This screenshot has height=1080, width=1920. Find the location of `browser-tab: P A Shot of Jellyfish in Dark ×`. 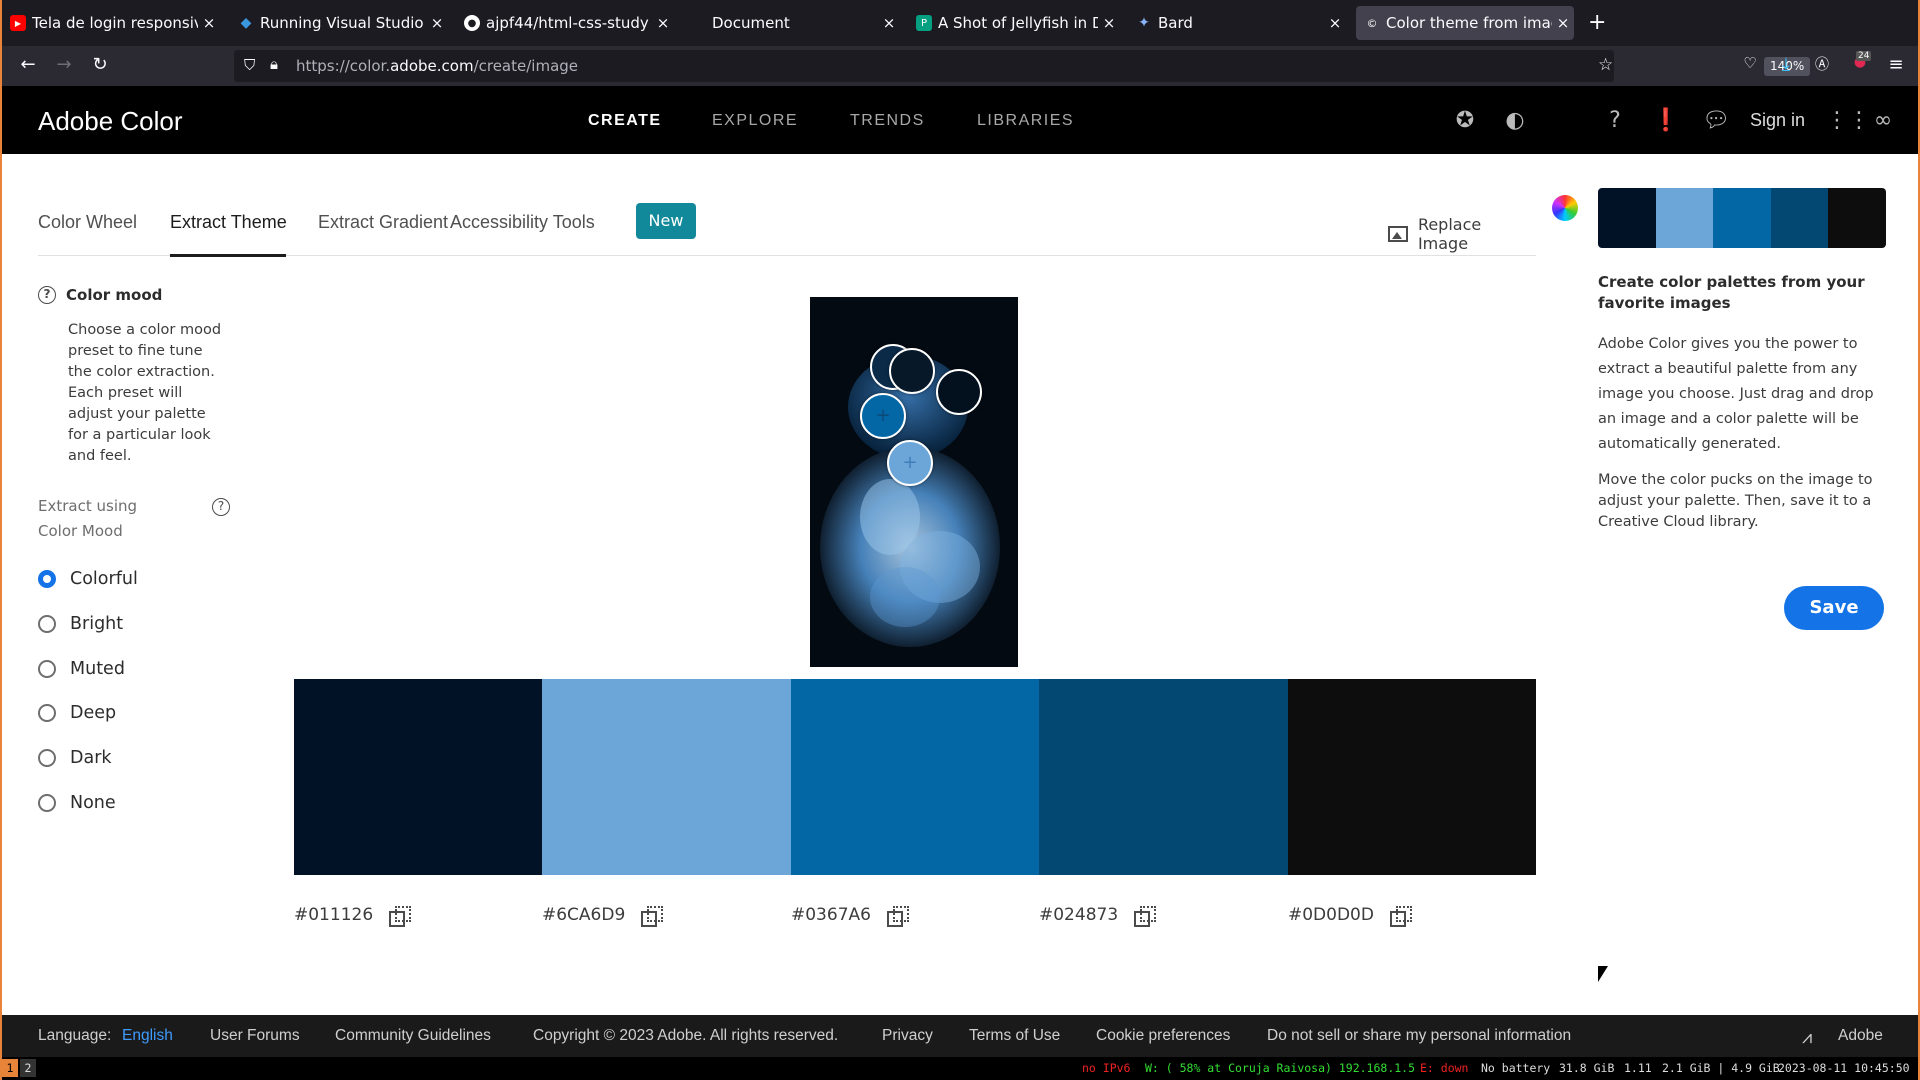

browser-tab: P A Shot of Jellyfish in Dark × is located at coordinates (1014, 23).